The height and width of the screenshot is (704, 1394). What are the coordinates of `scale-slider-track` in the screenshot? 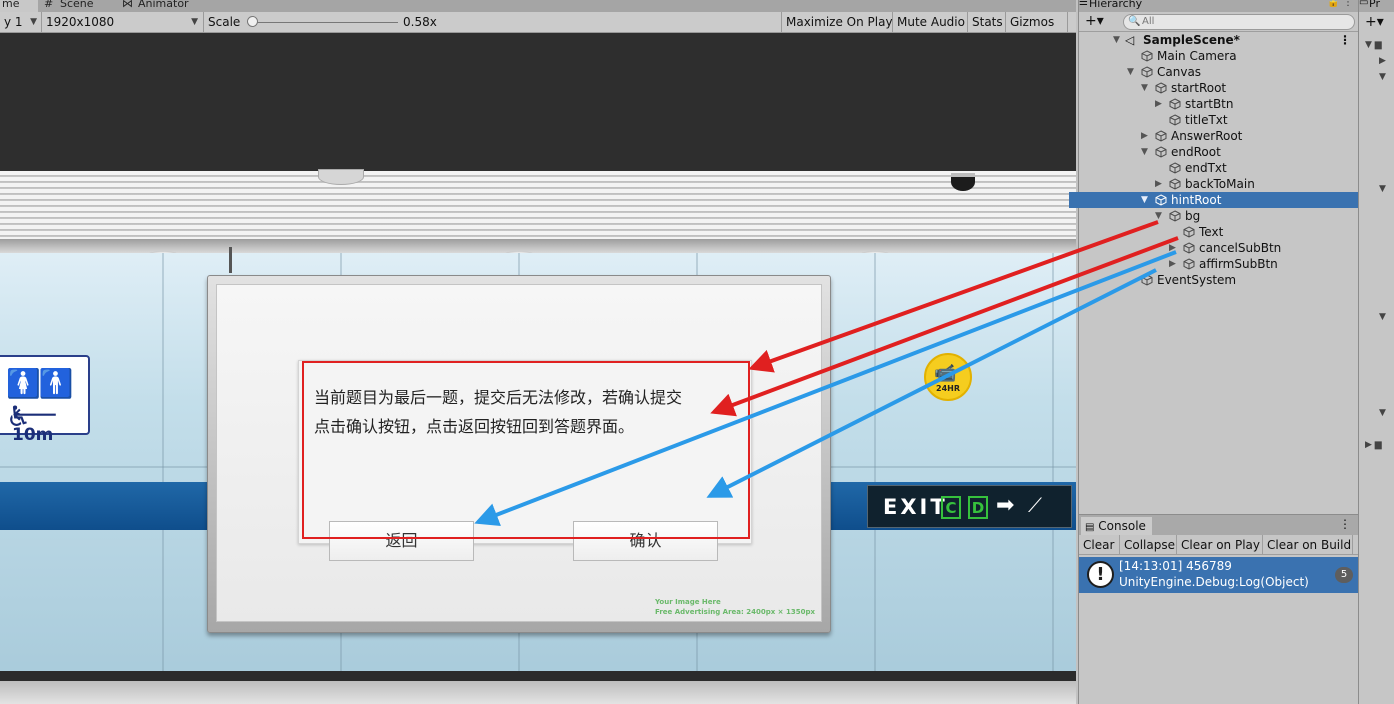 It's located at (325, 22).